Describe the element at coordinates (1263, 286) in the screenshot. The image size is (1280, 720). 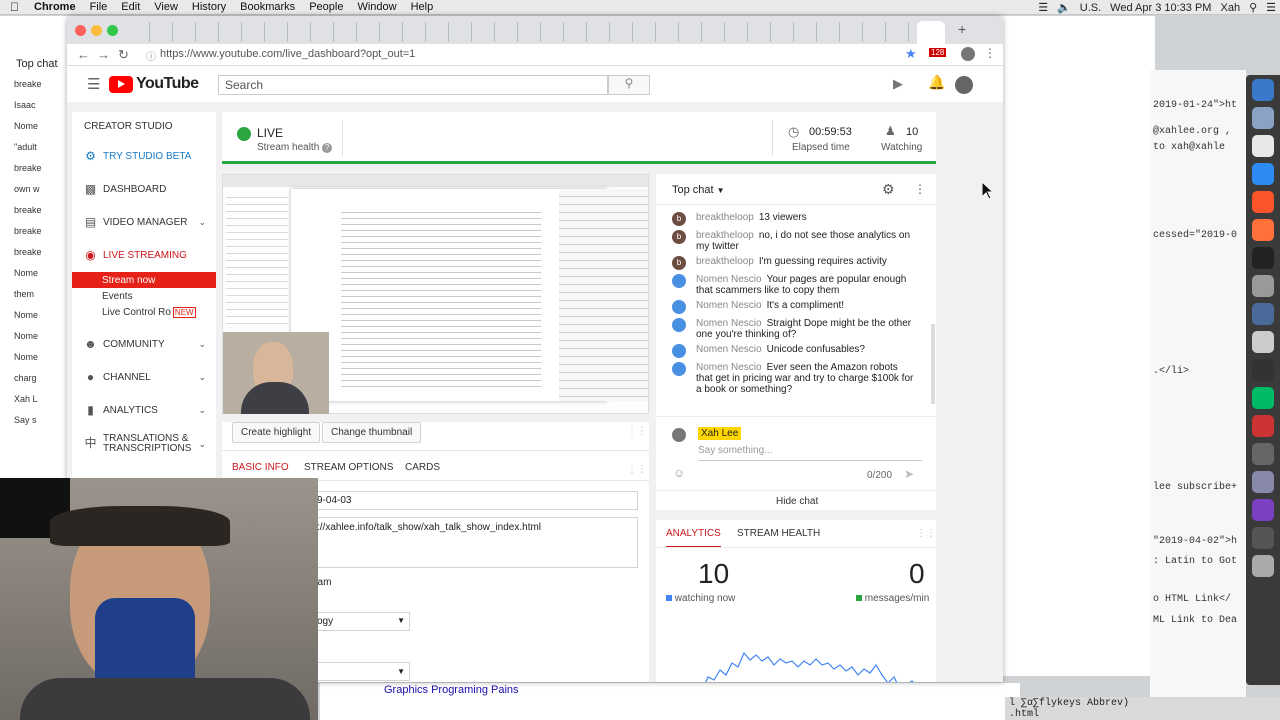
I see `preferences-icon` at that location.